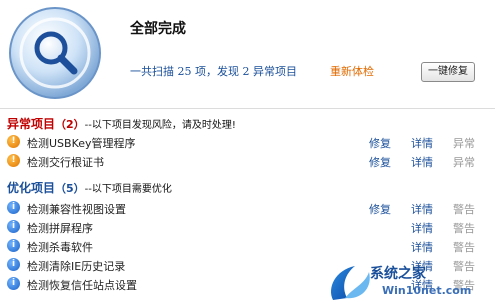 This screenshot has height=308, width=495. I want to click on item-label: 检测交行根证书, so click(65, 162).